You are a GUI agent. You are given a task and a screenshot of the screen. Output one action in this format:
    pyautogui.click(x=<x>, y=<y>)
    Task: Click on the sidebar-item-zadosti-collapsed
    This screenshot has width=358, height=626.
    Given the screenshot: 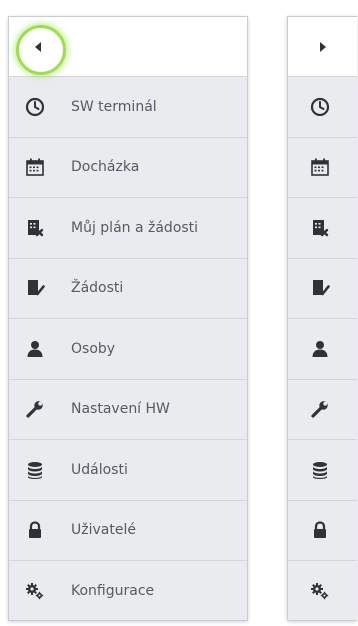 What is the action you would take?
    pyautogui.click(x=322, y=289)
    